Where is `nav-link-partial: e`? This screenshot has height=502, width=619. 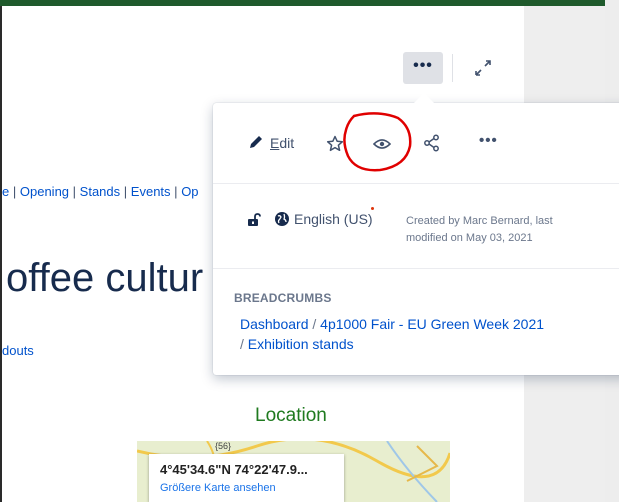 nav-link-partial: e is located at coordinates (5, 191).